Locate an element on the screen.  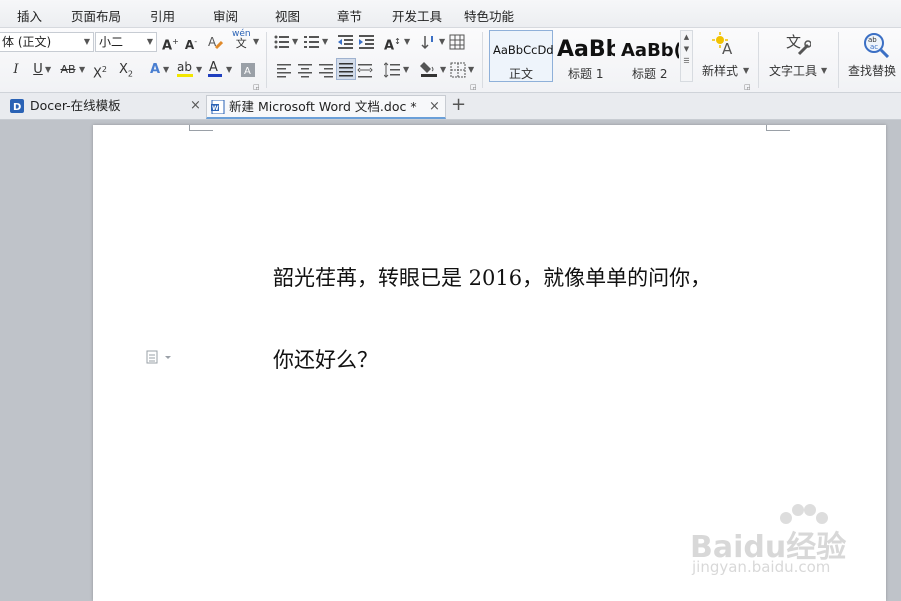
menu-references: 引用 is located at coordinates (162, 15).